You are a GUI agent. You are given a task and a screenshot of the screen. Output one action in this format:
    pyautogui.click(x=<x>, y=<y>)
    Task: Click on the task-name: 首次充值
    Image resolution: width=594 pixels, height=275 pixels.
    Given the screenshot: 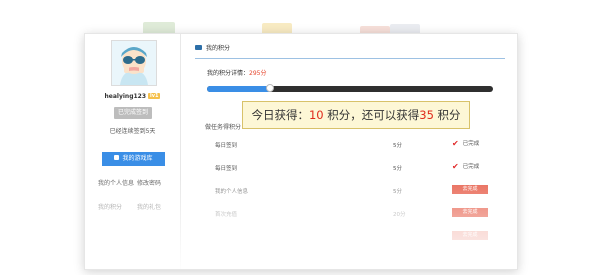 What is the action you would take?
    pyautogui.click(x=226, y=215)
    